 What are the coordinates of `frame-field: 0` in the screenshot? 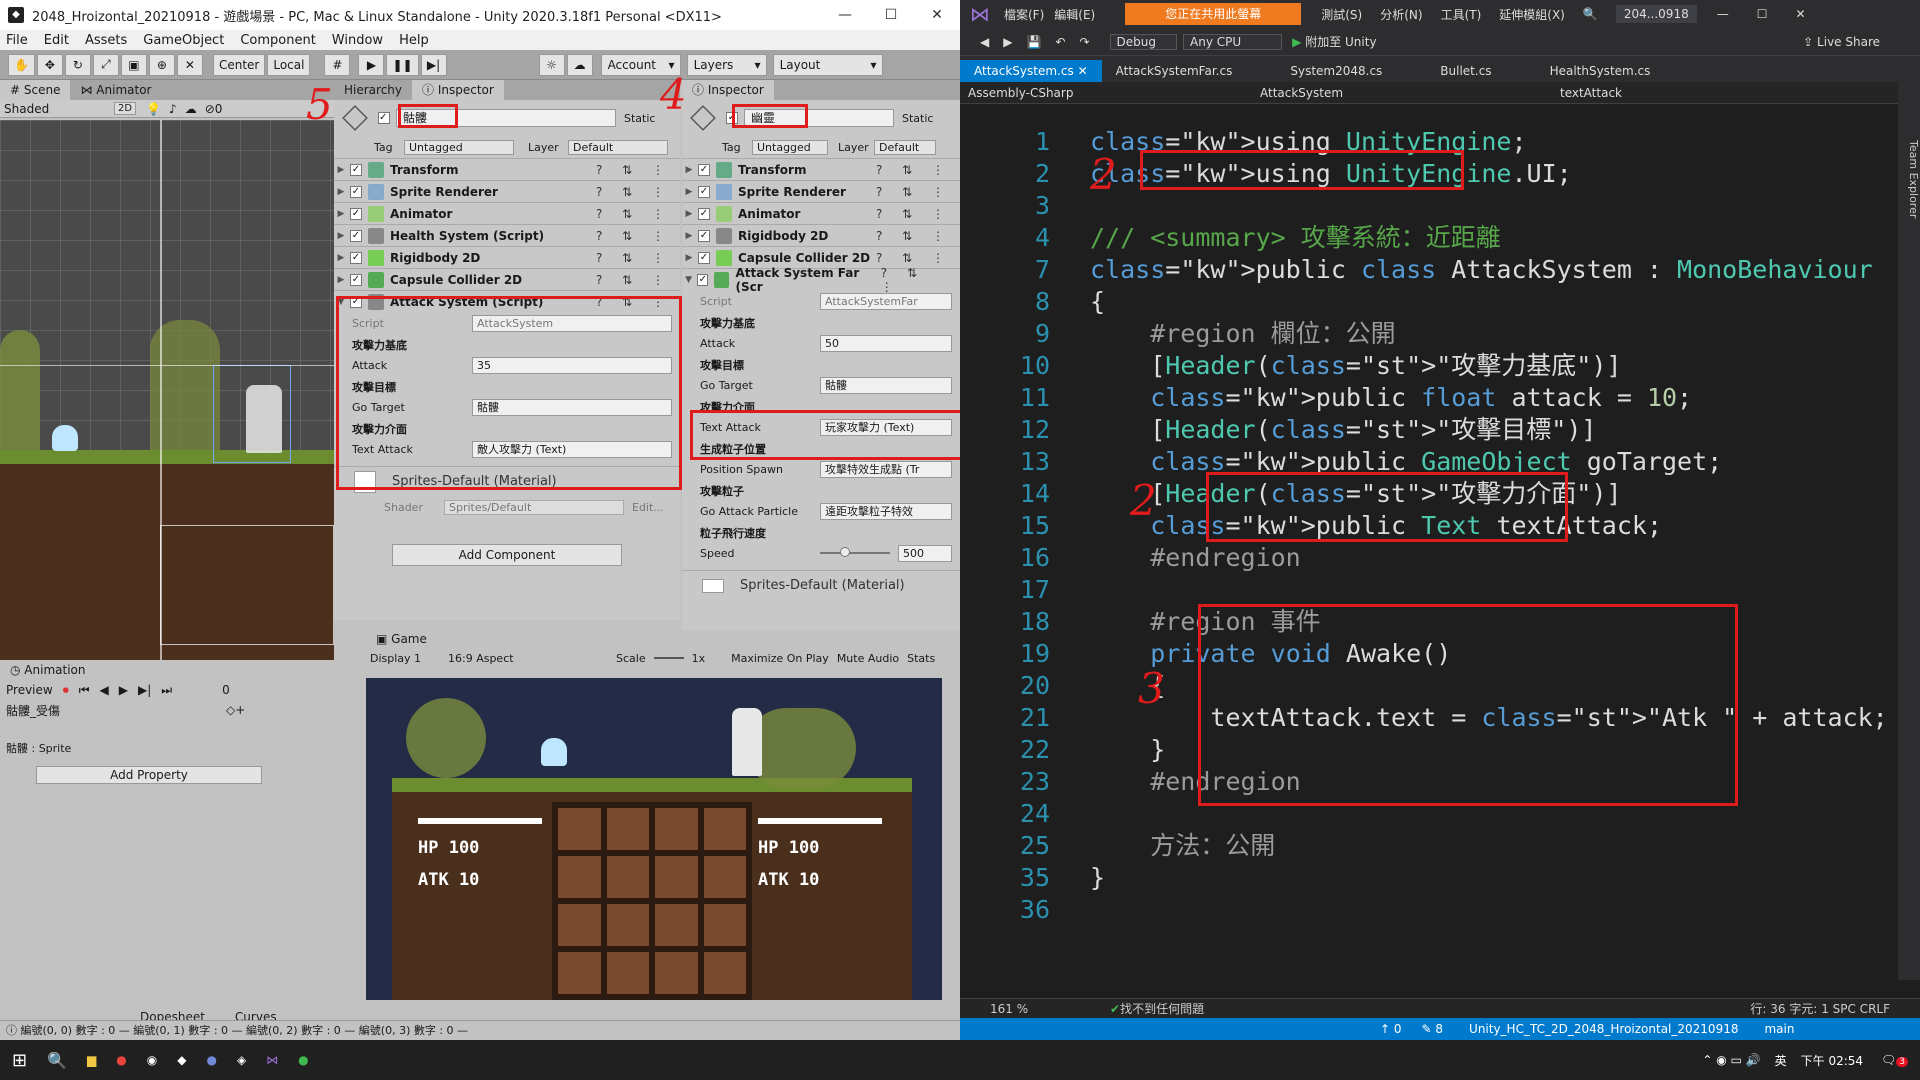 It's located at (247, 690).